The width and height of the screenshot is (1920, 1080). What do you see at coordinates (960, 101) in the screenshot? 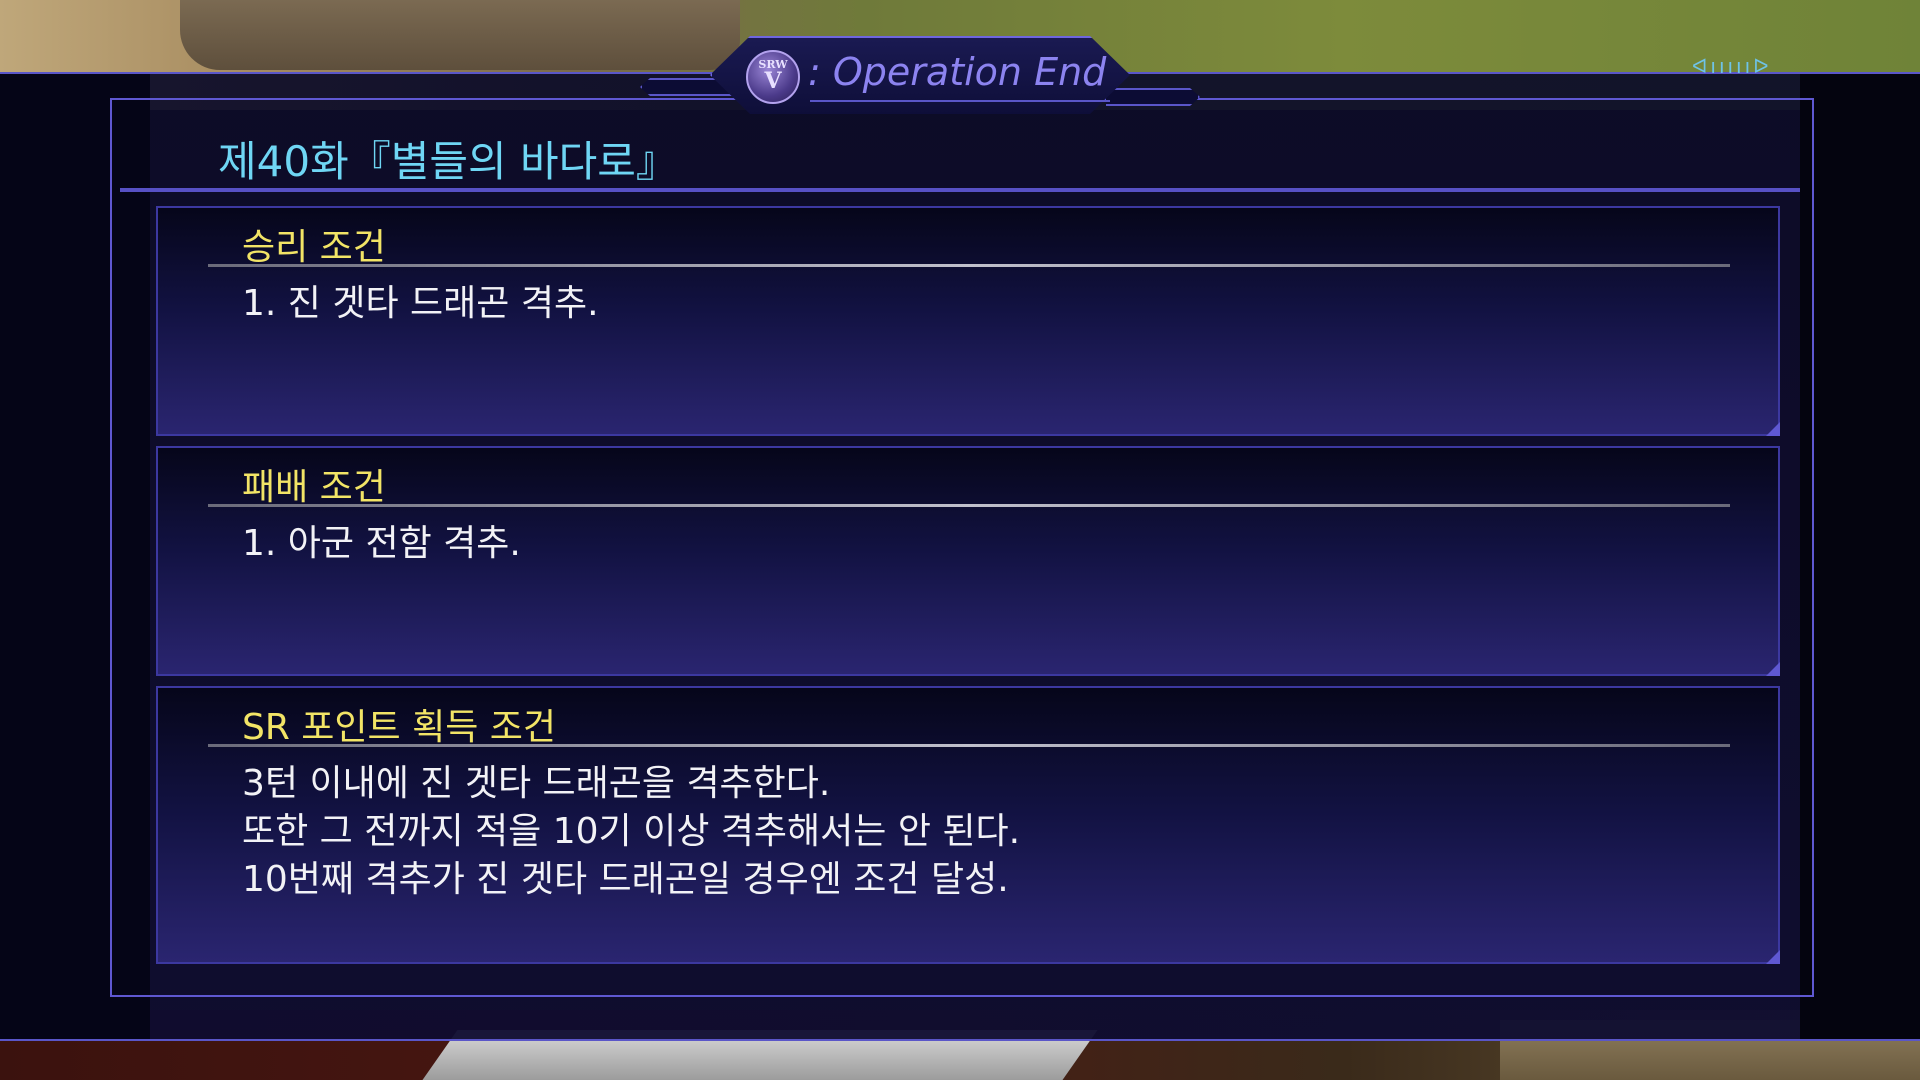
I see `header-underline` at bounding box center [960, 101].